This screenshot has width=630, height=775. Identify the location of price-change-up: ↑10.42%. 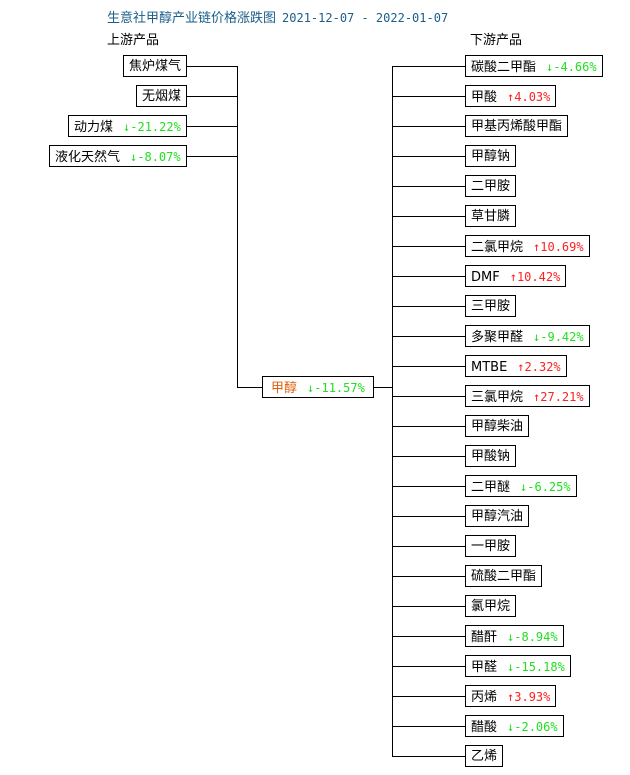
(535, 277).